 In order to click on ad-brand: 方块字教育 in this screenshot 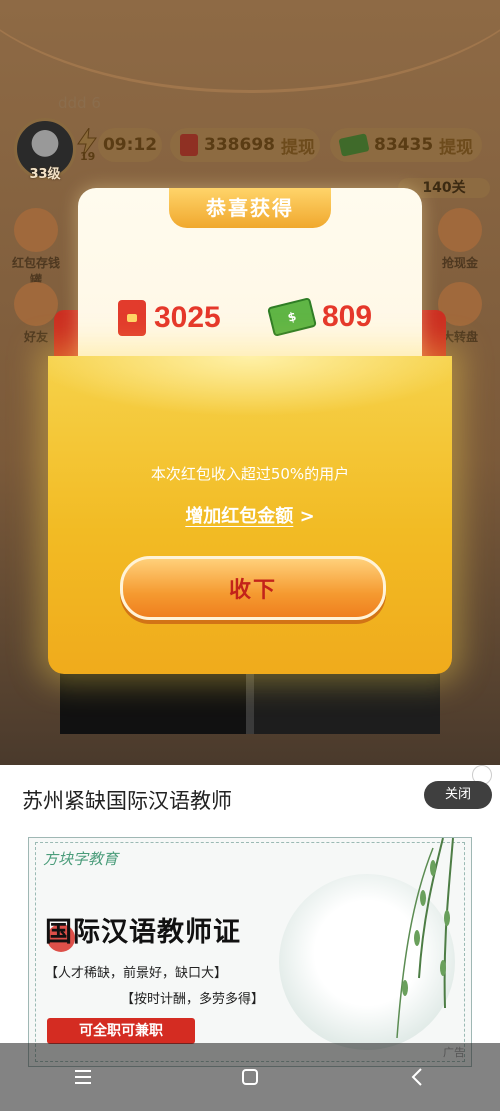, I will do `click(81, 859)`.